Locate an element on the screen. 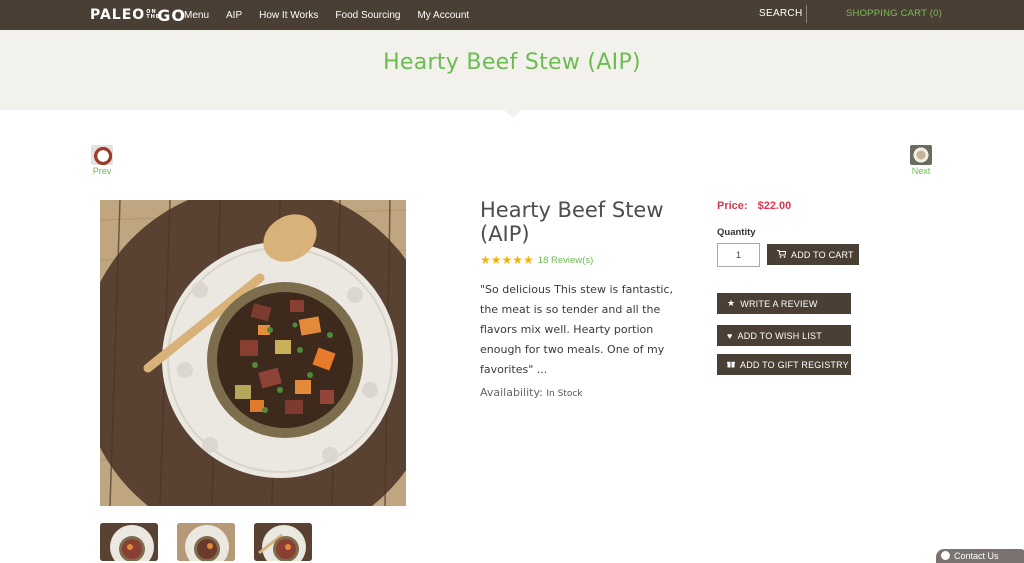  prev-product-link: Prev is located at coordinates (102, 160).